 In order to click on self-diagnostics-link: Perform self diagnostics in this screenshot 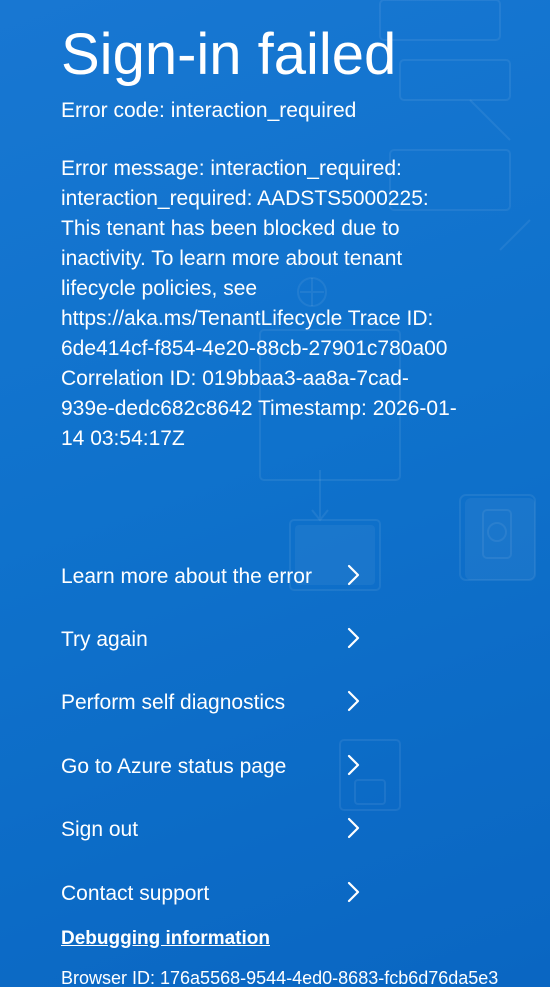, I will do `click(216, 703)`.